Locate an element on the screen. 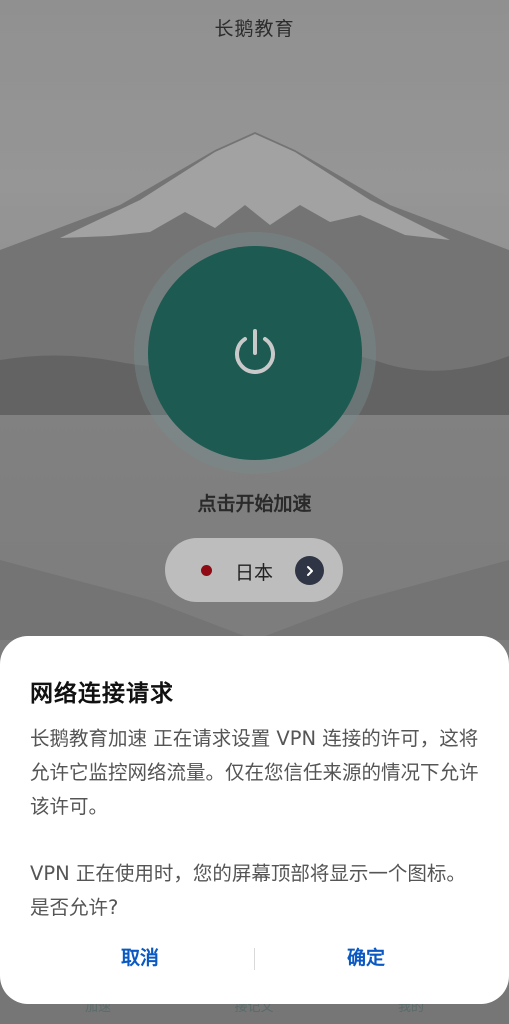 The image size is (509, 1024). region-name: 日本 is located at coordinates (254, 573).